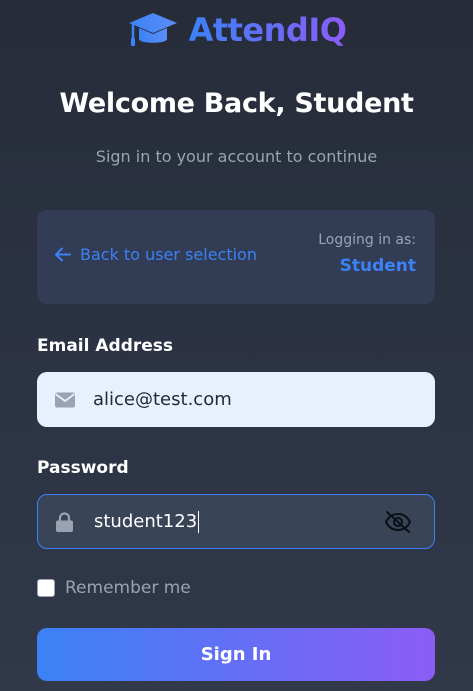 The width and height of the screenshot is (473, 691). Describe the element at coordinates (236, 103) in the screenshot. I see `page-title: Welcome Back, Student` at that location.